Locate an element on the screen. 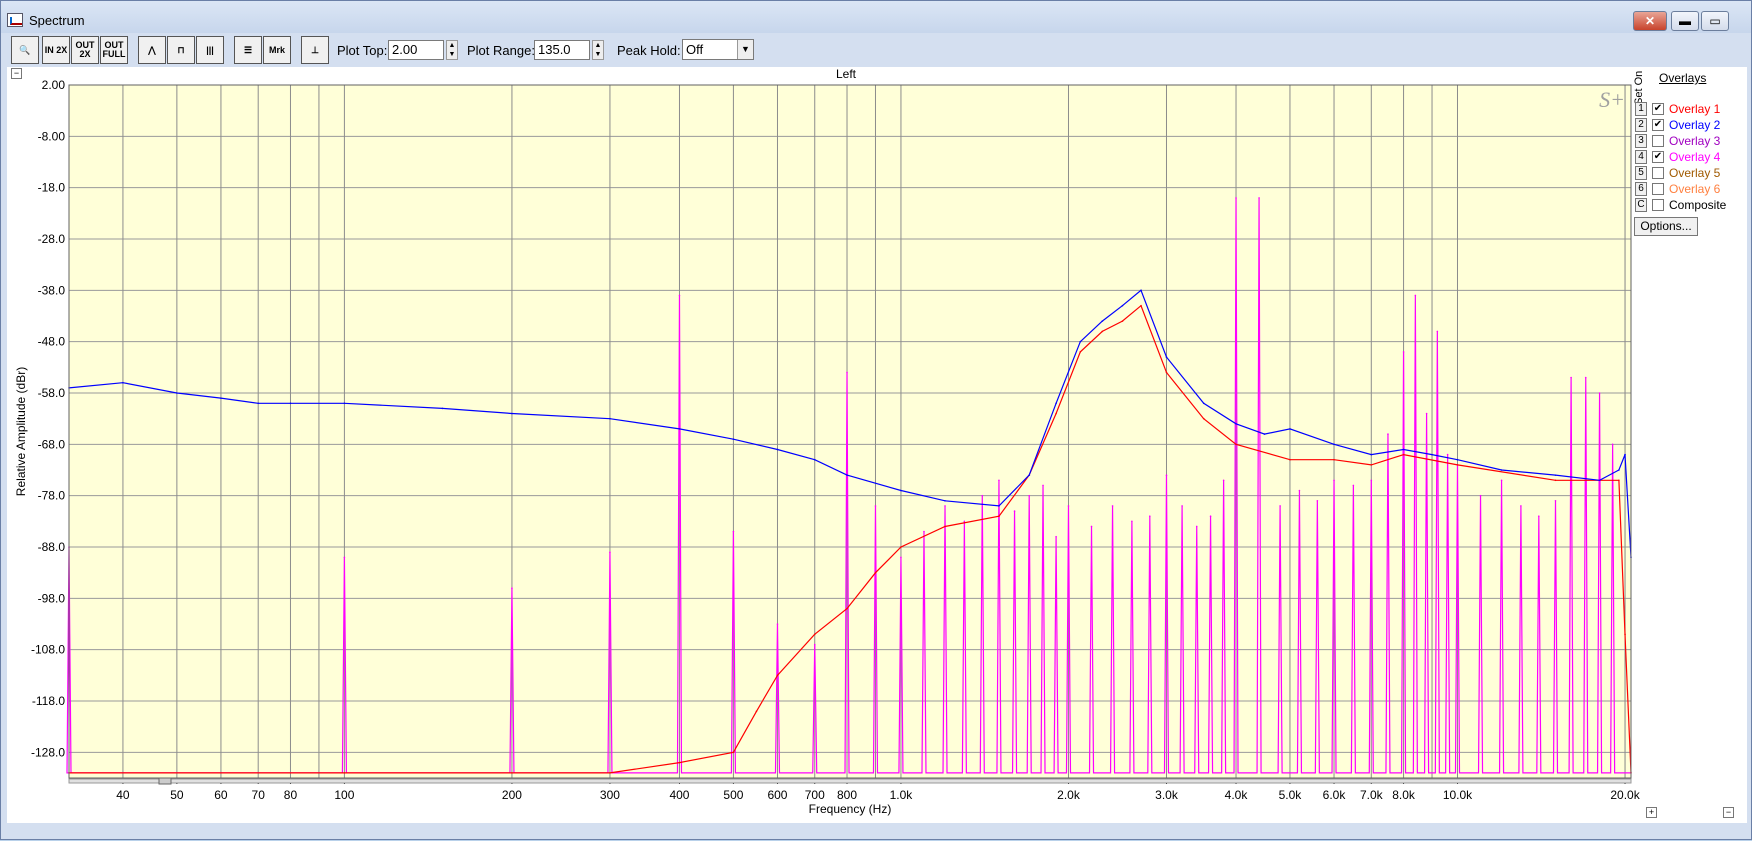 The height and width of the screenshot is (841, 1752). y-tick-label: -108.0 is located at coordinates (48, 650).